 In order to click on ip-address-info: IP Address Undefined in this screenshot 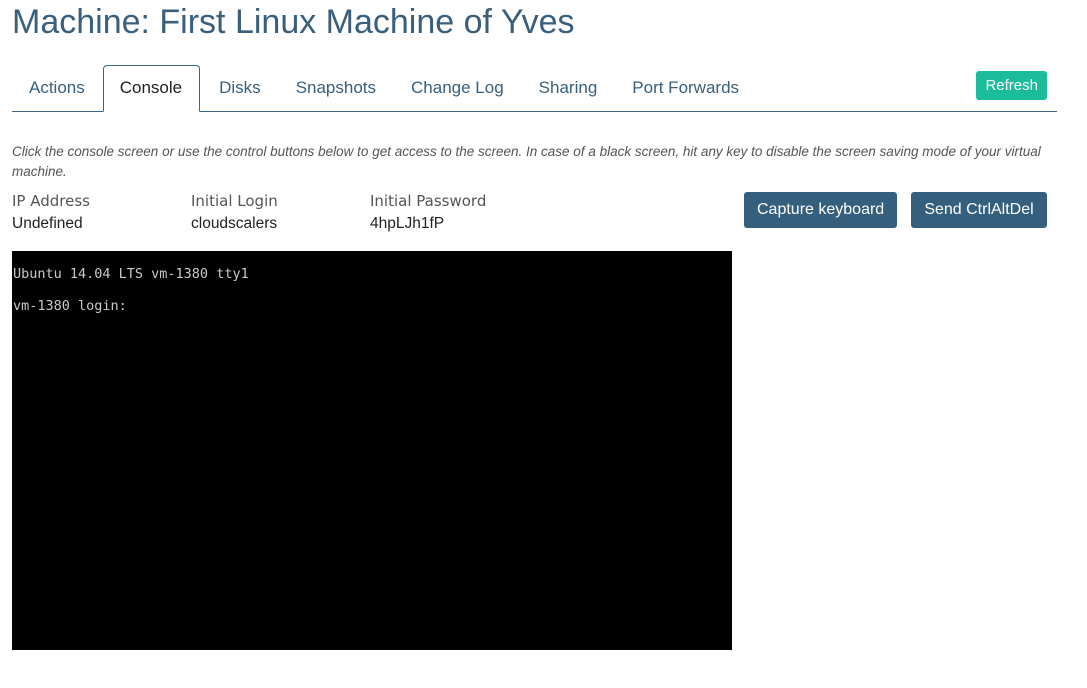, I will do `click(51, 212)`.